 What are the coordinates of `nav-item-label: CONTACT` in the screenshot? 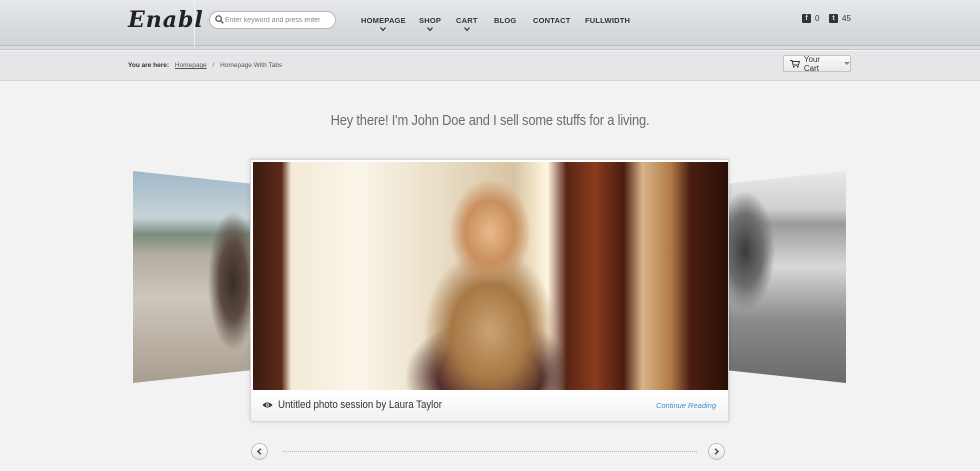 It's located at (552, 20).